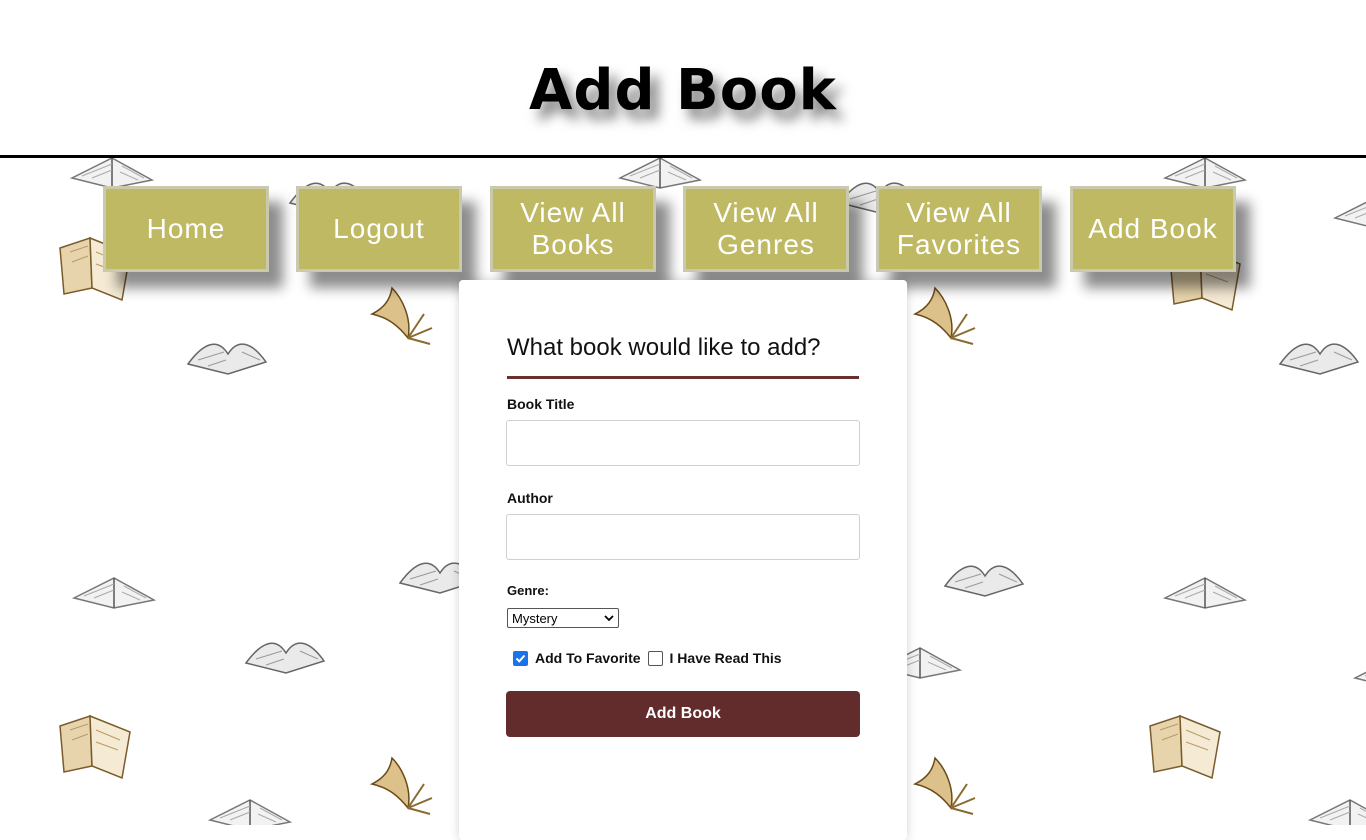 This screenshot has width=1366, height=840. What do you see at coordinates (766, 229) in the screenshot?
I see `nav-view-all-genres-button: View All Genres` at bounding box center [766, 229].